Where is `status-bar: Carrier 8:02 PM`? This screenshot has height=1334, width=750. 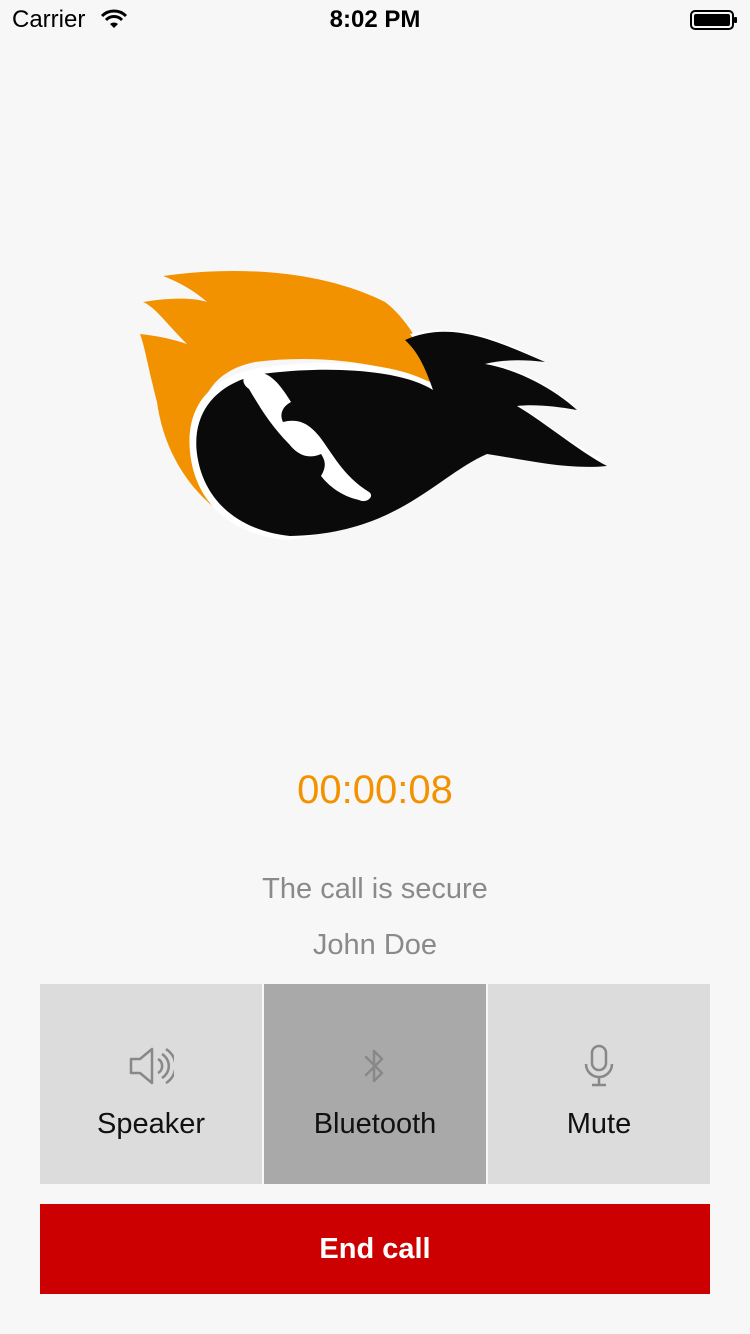 status-bar: Carrier 8:02 PM is located at coordinates (375, 20).